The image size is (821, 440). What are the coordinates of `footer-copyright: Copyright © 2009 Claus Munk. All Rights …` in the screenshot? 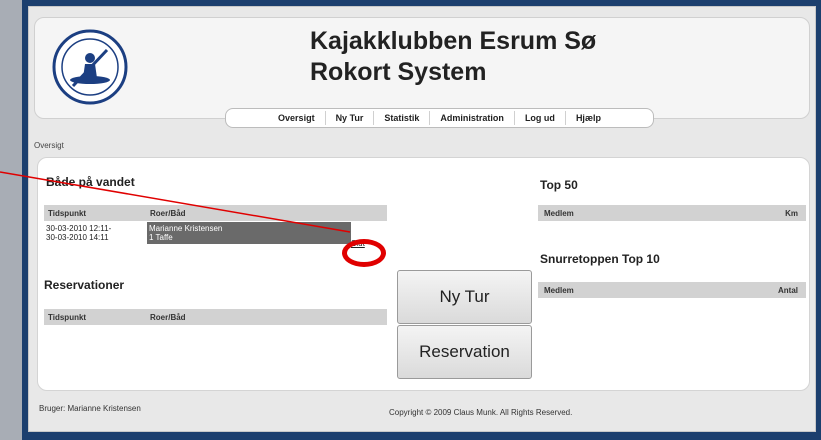 It's located at (481, 412).